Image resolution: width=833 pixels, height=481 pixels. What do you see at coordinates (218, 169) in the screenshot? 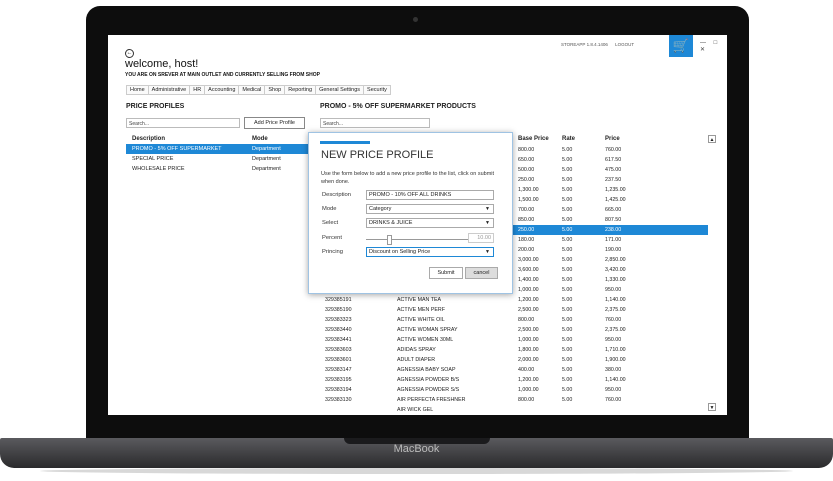
I see `profile-row: WHOLESALE PRICE Department` at bounding box center [218, 169].